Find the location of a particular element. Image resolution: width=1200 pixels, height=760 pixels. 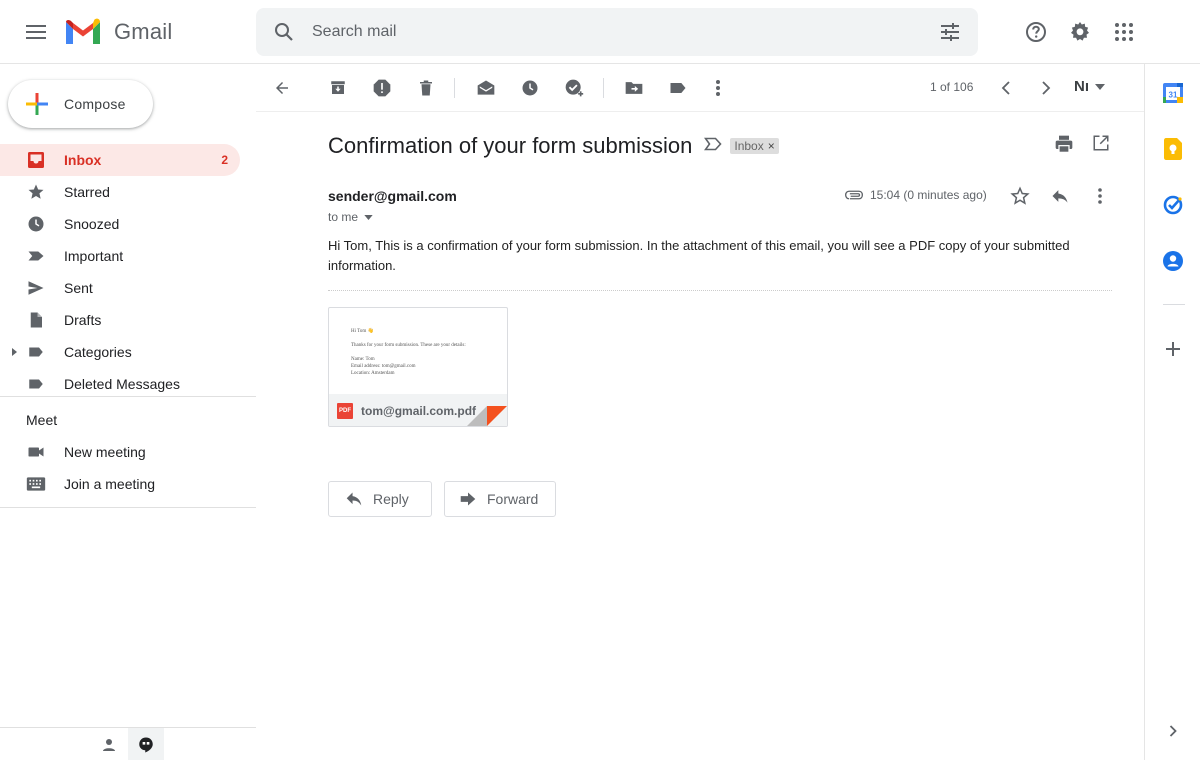

meet-list: New meeting Join a meeting is located at coordinates (128, 468).